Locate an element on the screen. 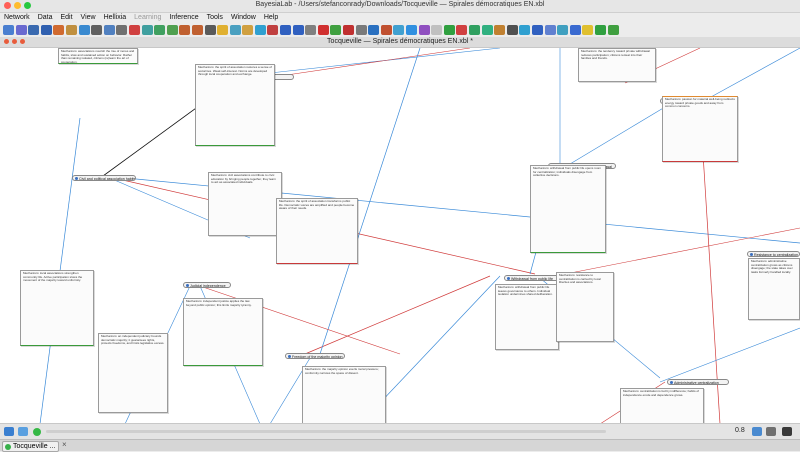  arc-icon is located at coordinates (323, 30).